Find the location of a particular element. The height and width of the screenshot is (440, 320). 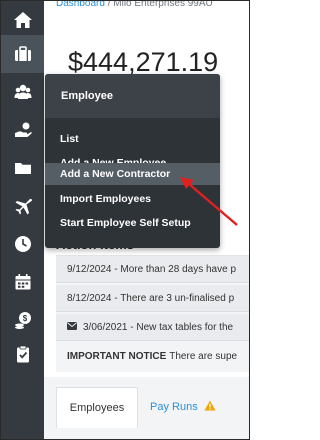

important-notice: IMPORTANT NOTICE There are supe is located at coordinates (152, 356).